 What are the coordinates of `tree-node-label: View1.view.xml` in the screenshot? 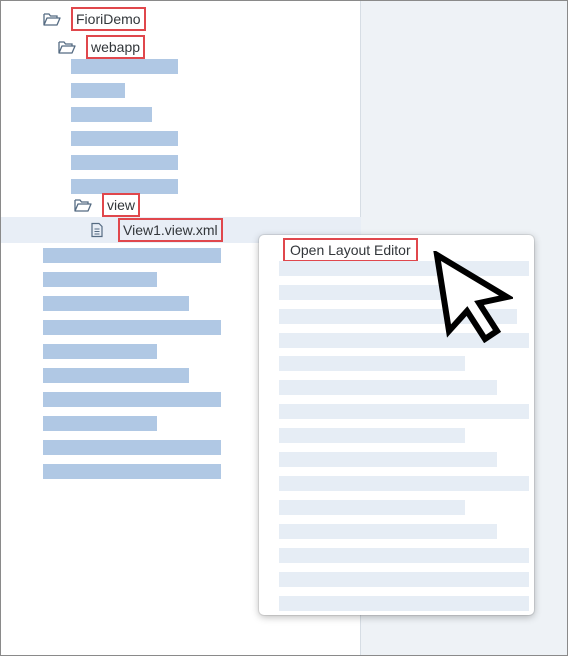 It's located at (170, 230).